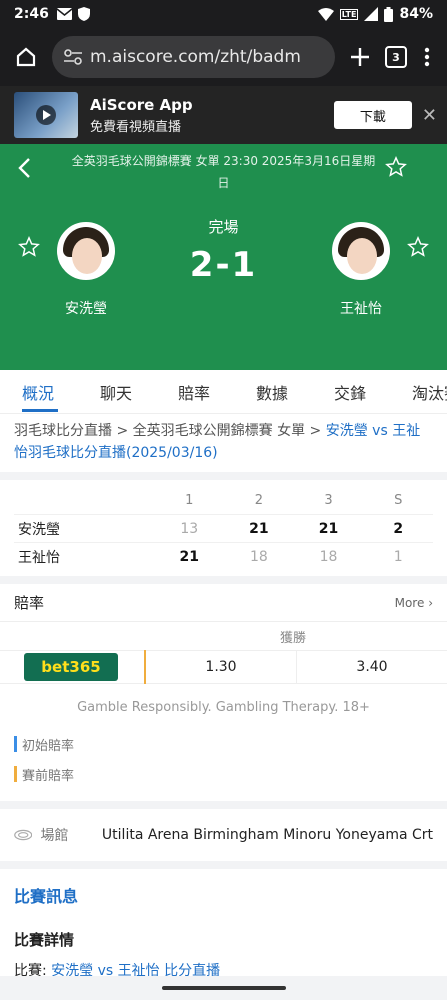 The width and height of the screenshot is (447, 1000). What do you see at coordinates (73, 57) in the screenshot?
I see `site-settings-icon` at bounding box center [73, 57].